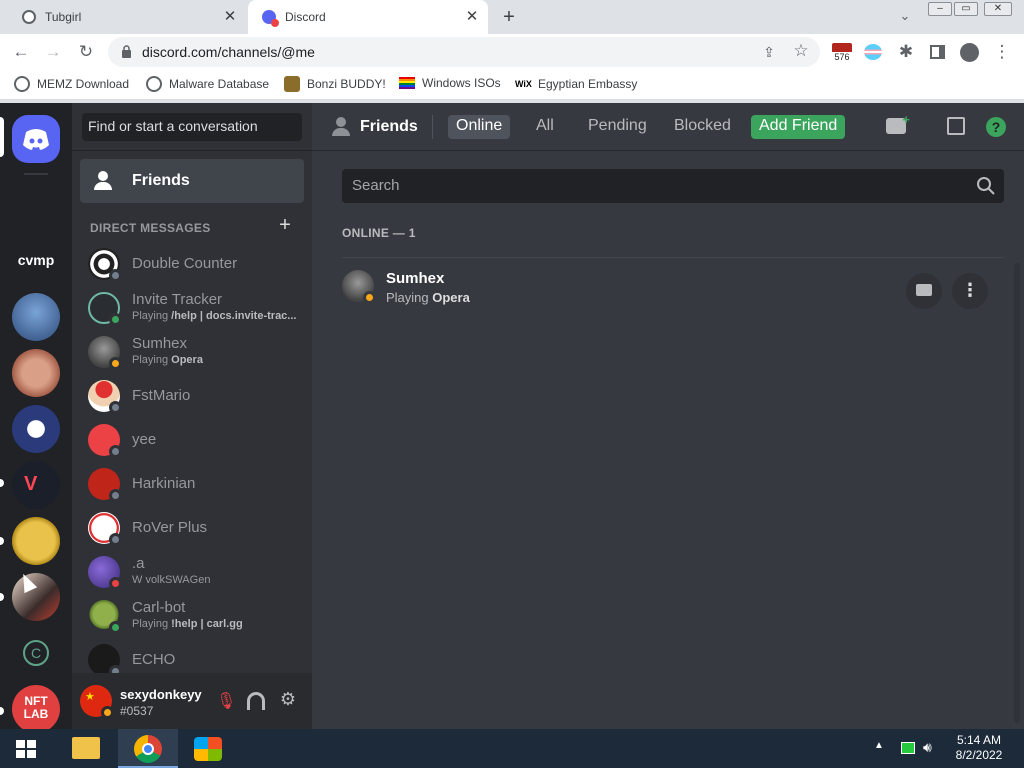 This screenshot has height=768, width=1024. I want to click on bookmark-label: Windows ISOs, so click(461, 83).